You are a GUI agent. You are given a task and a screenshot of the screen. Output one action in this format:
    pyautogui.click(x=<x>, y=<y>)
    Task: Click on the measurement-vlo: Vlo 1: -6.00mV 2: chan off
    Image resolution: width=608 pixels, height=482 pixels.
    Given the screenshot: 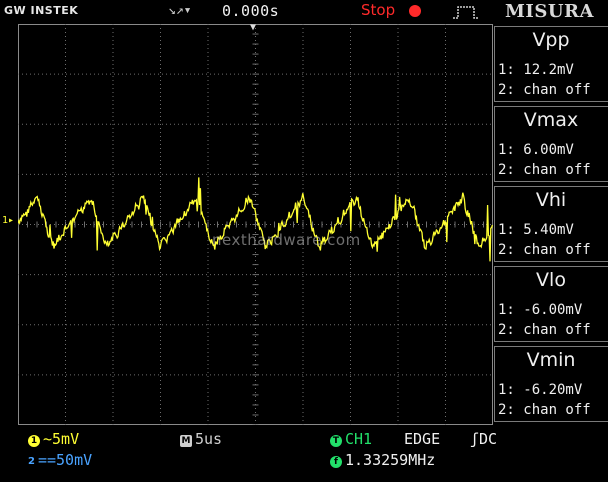 What is the action you would take?
    pyautogui.click(x=551, y=304)
    